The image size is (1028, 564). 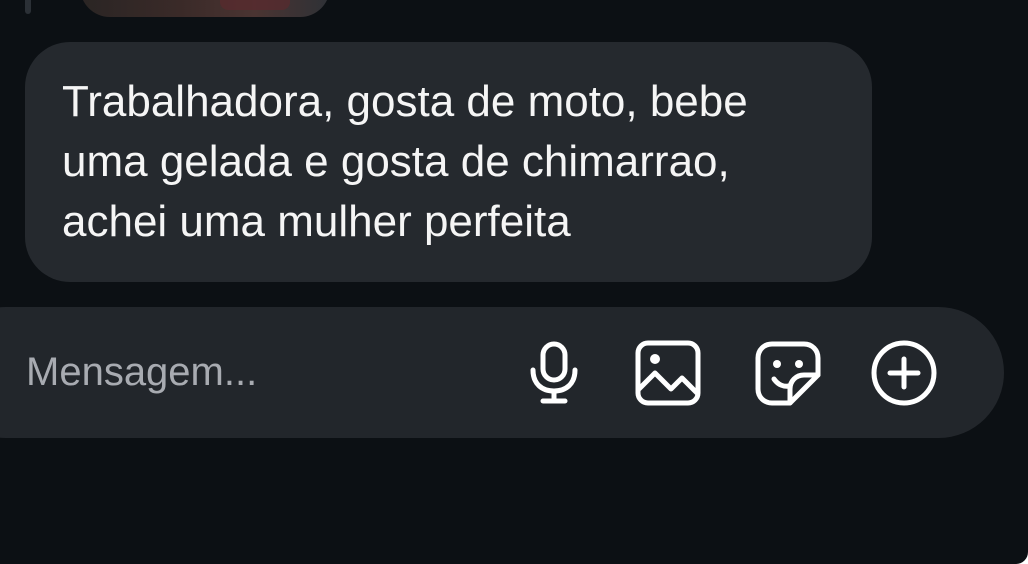 I want to click on gallery-icon, so click(x=668, y=373).